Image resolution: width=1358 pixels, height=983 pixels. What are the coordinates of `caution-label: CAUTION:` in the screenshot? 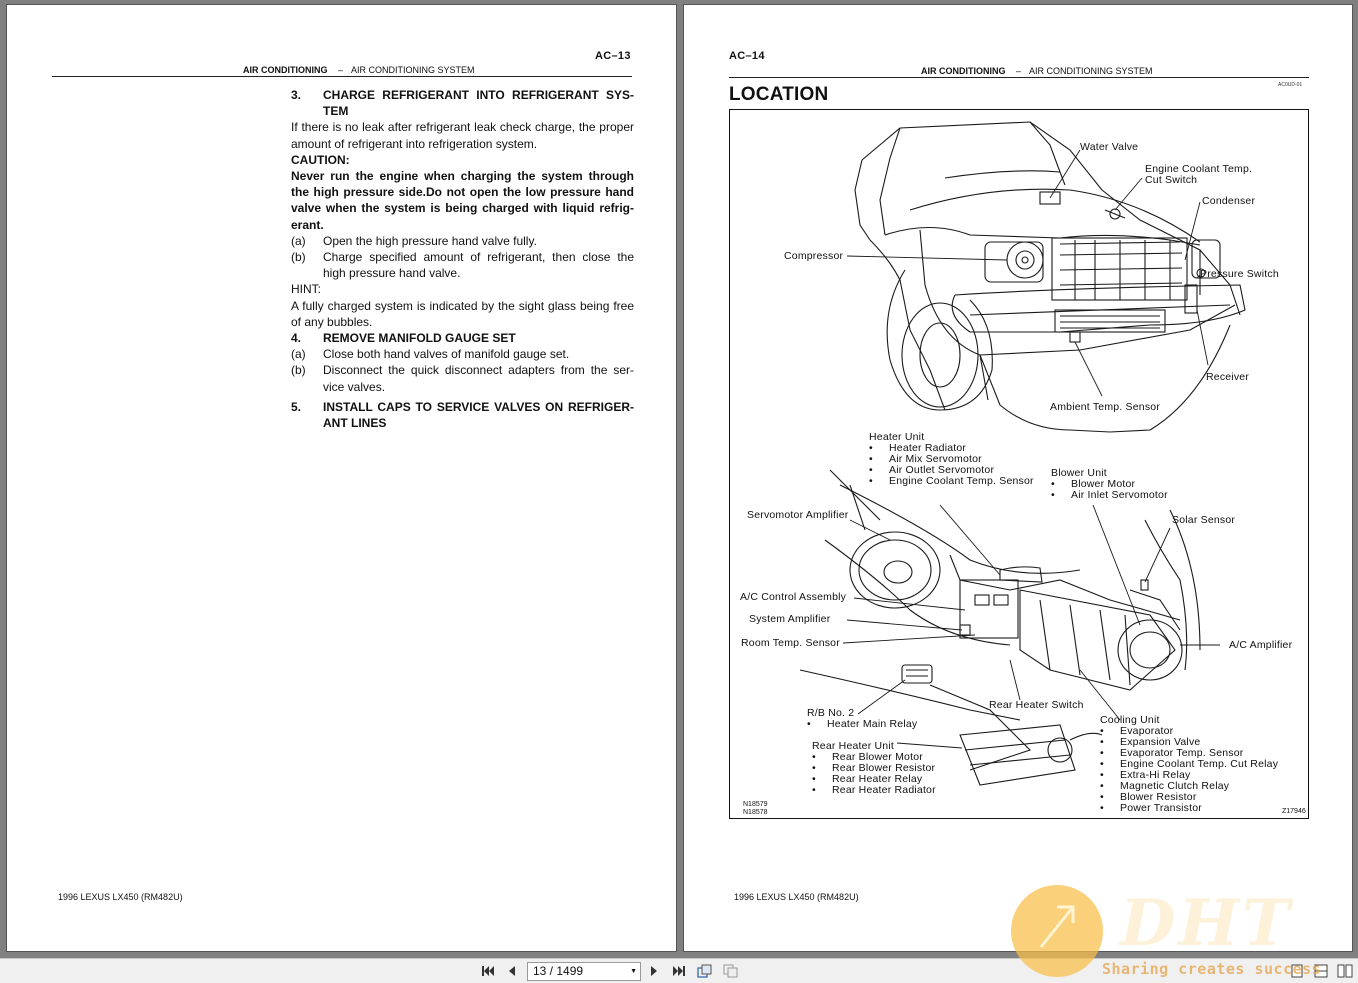 It's located at (320, 159).